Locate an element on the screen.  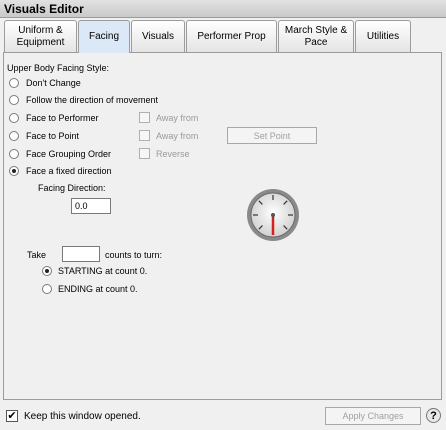
radio-ending is located at coordinates (47, 289).